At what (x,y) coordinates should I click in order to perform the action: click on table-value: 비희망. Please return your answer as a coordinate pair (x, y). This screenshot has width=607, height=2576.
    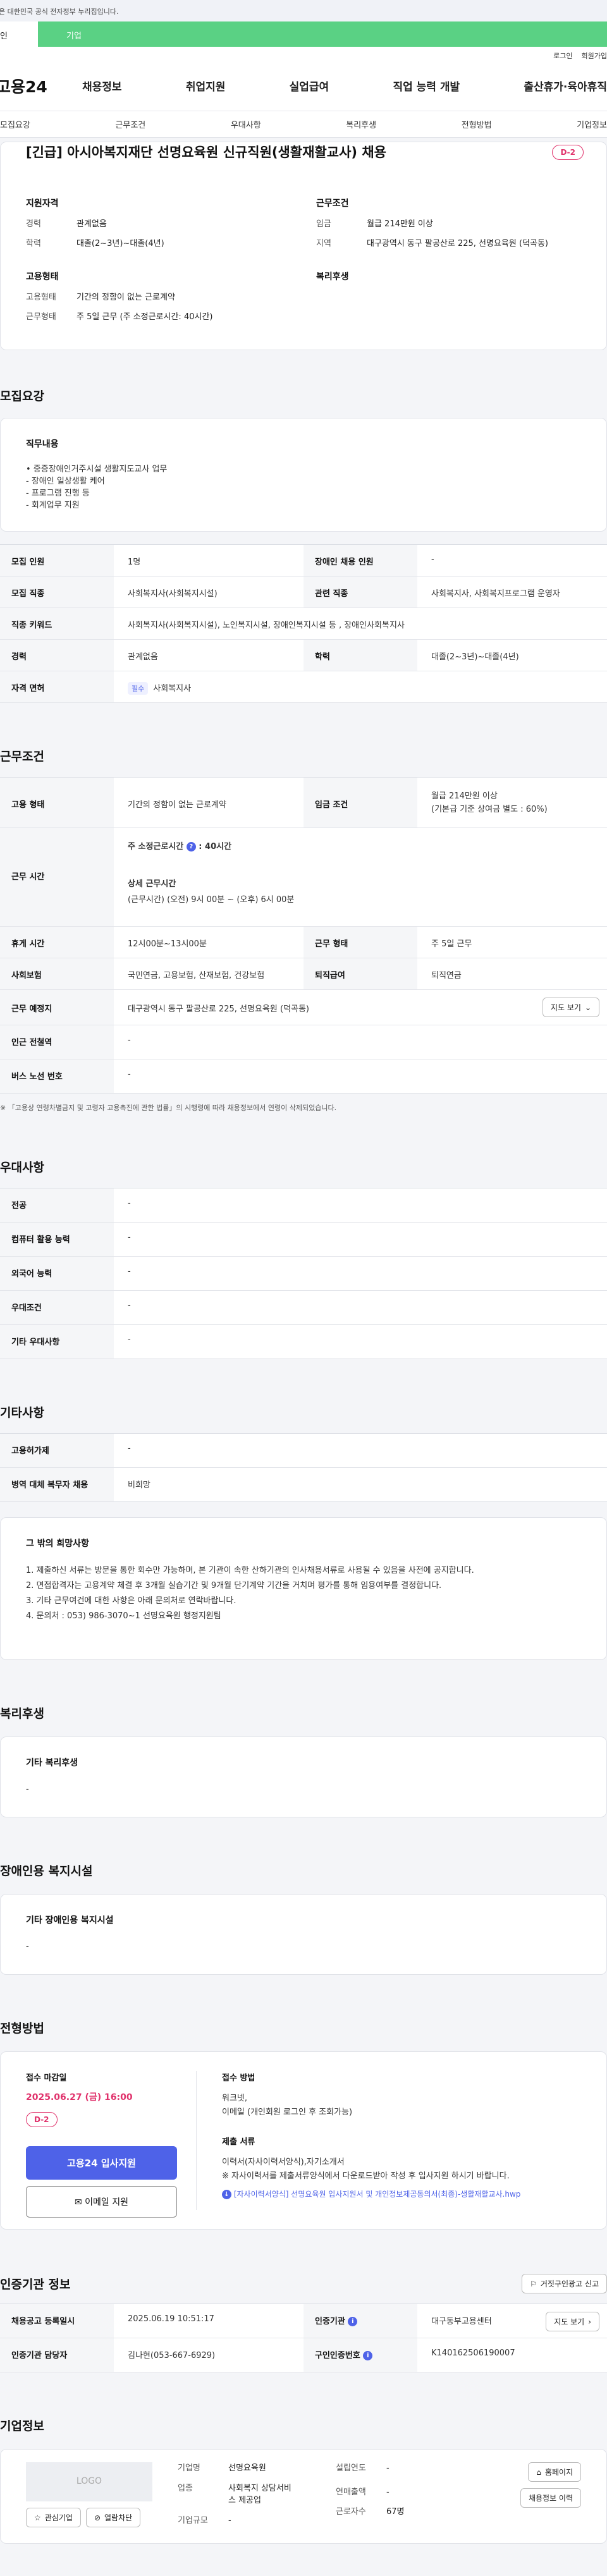
    Looking at the image, I should click on (139, 1485).